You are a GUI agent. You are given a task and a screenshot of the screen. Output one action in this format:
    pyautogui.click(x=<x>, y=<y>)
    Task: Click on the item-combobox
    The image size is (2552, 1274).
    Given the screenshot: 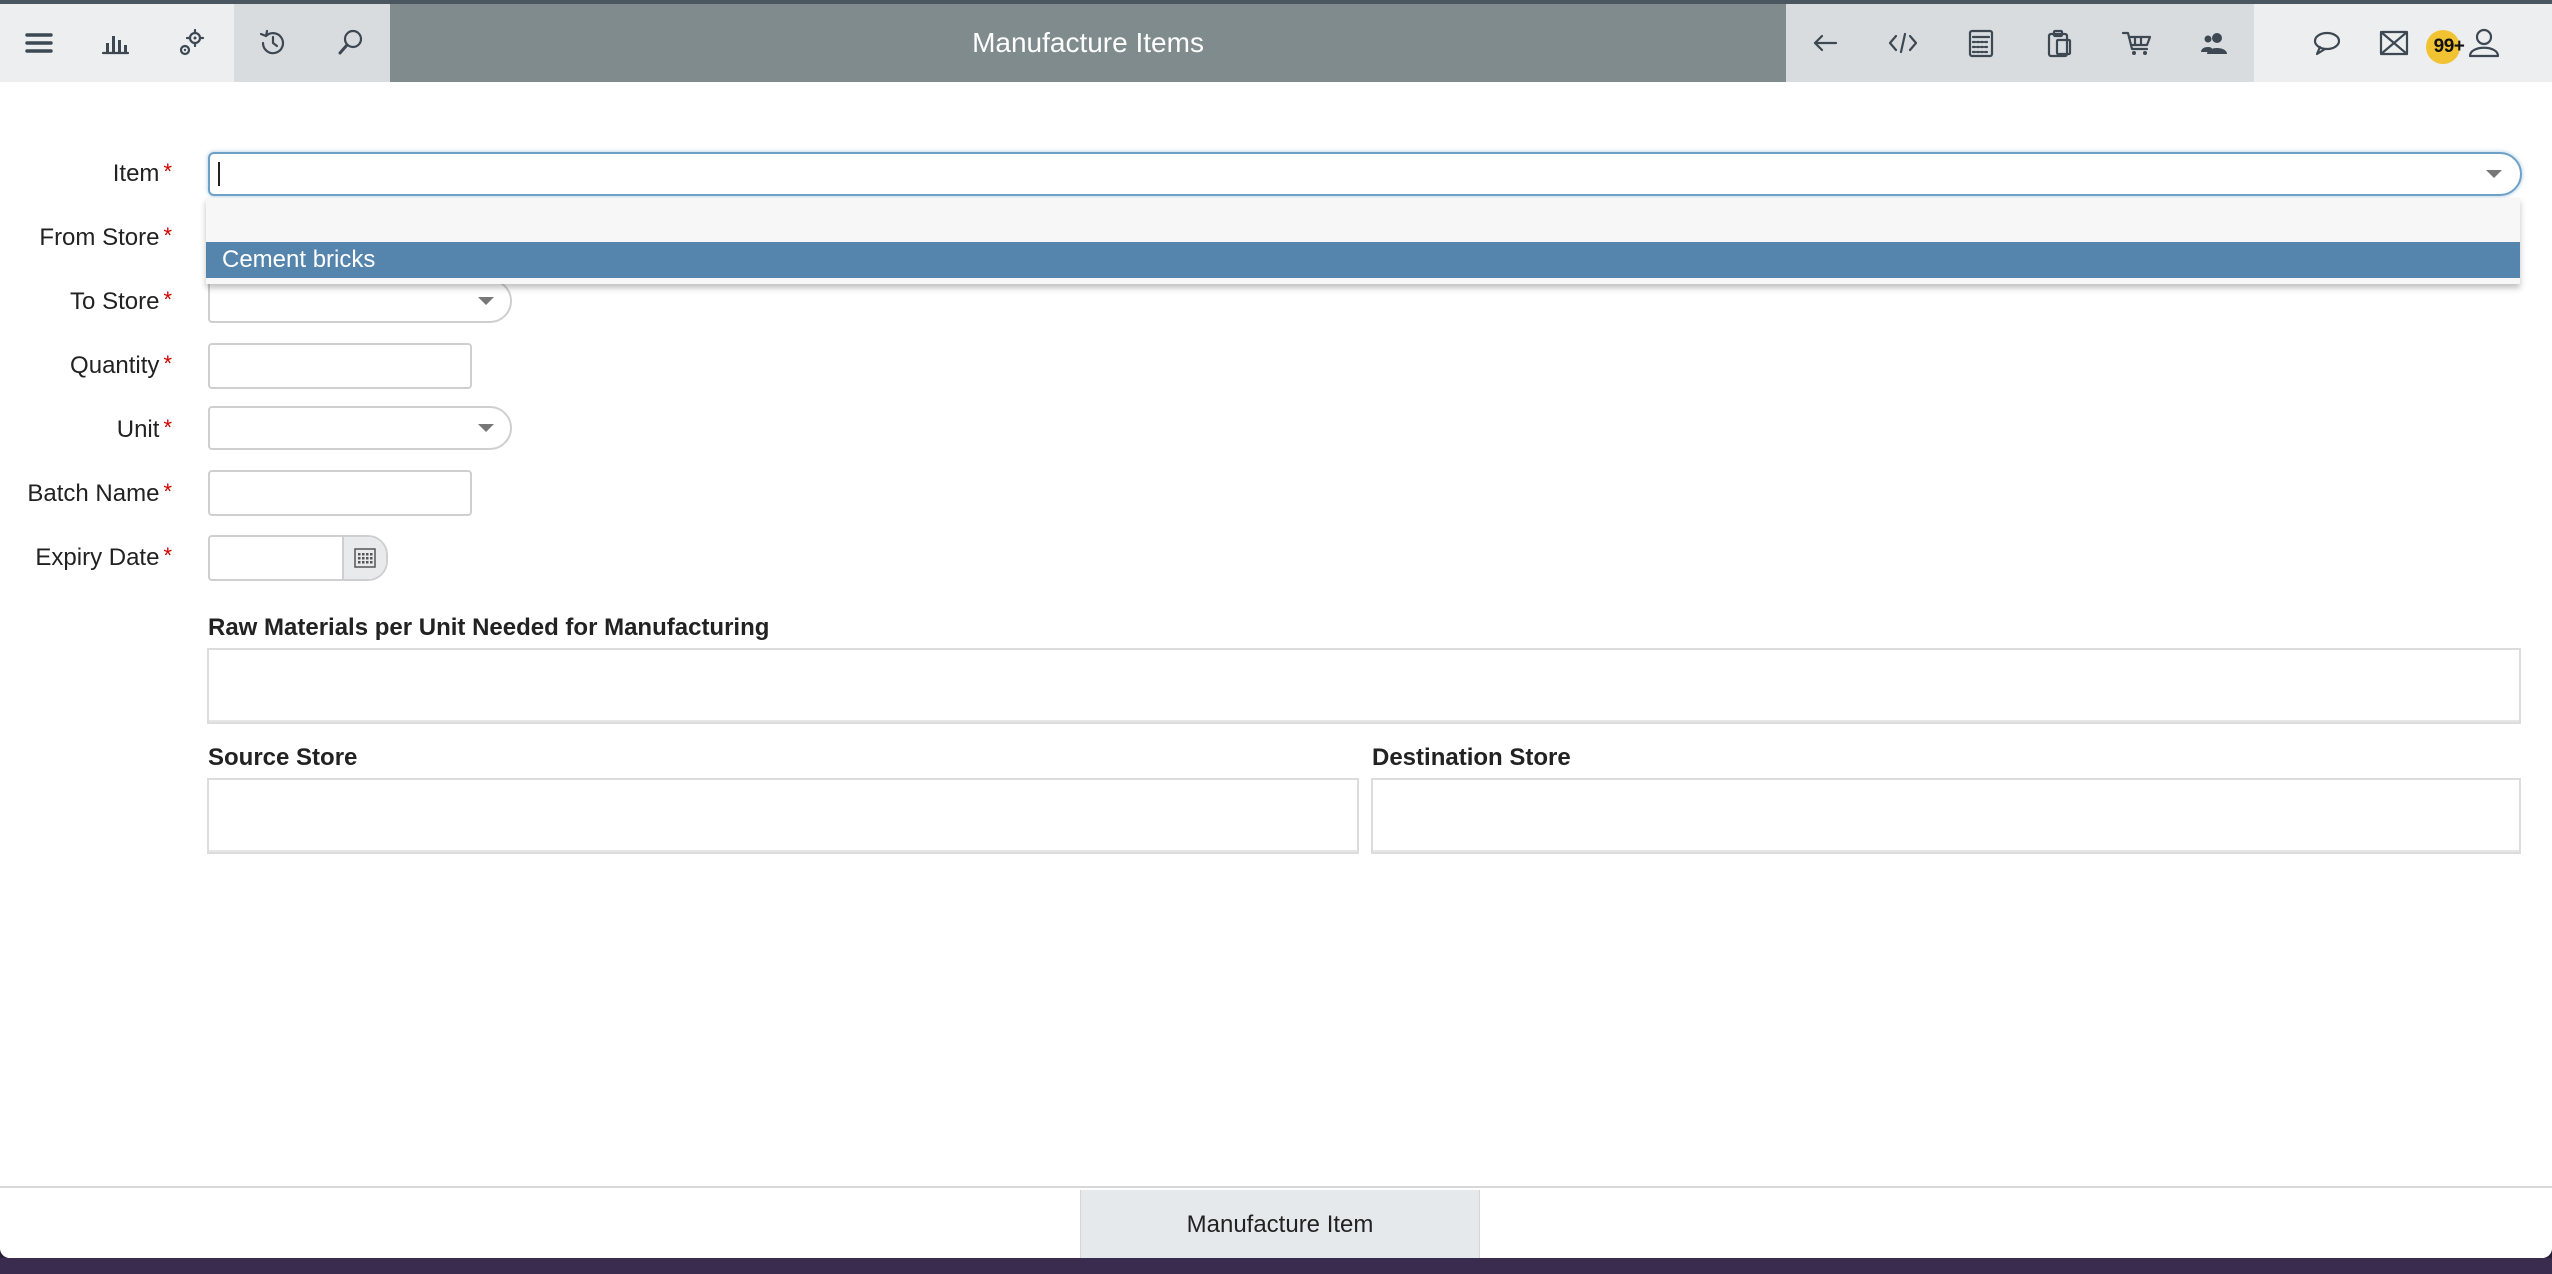 What is the action you would take?
    pyautogui.click(x=1365, y=174)
    